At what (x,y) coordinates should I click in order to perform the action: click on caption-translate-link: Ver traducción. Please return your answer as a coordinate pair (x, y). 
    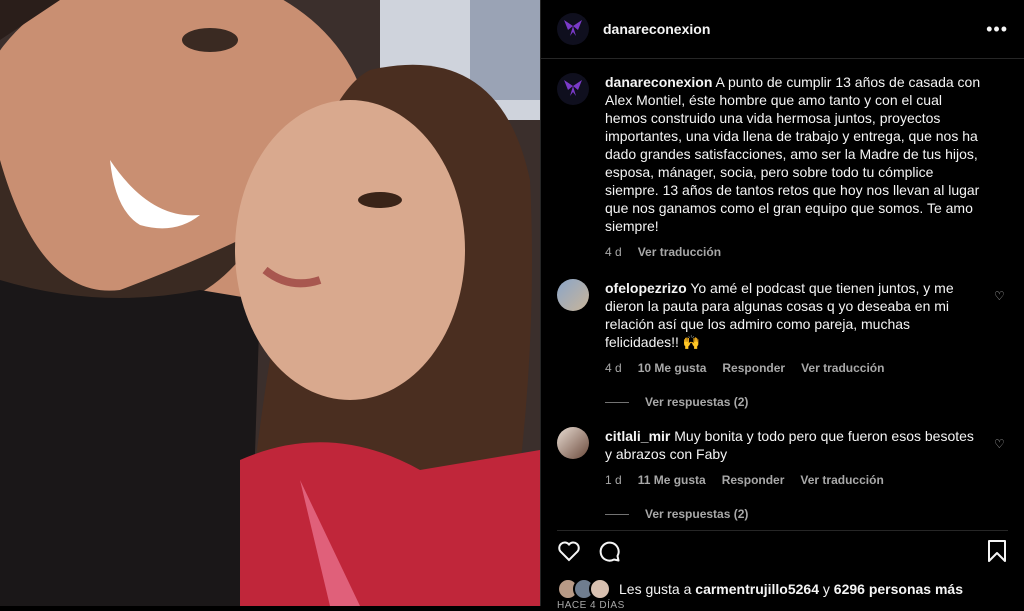
    Looking at the image, I should click on (679, 252).